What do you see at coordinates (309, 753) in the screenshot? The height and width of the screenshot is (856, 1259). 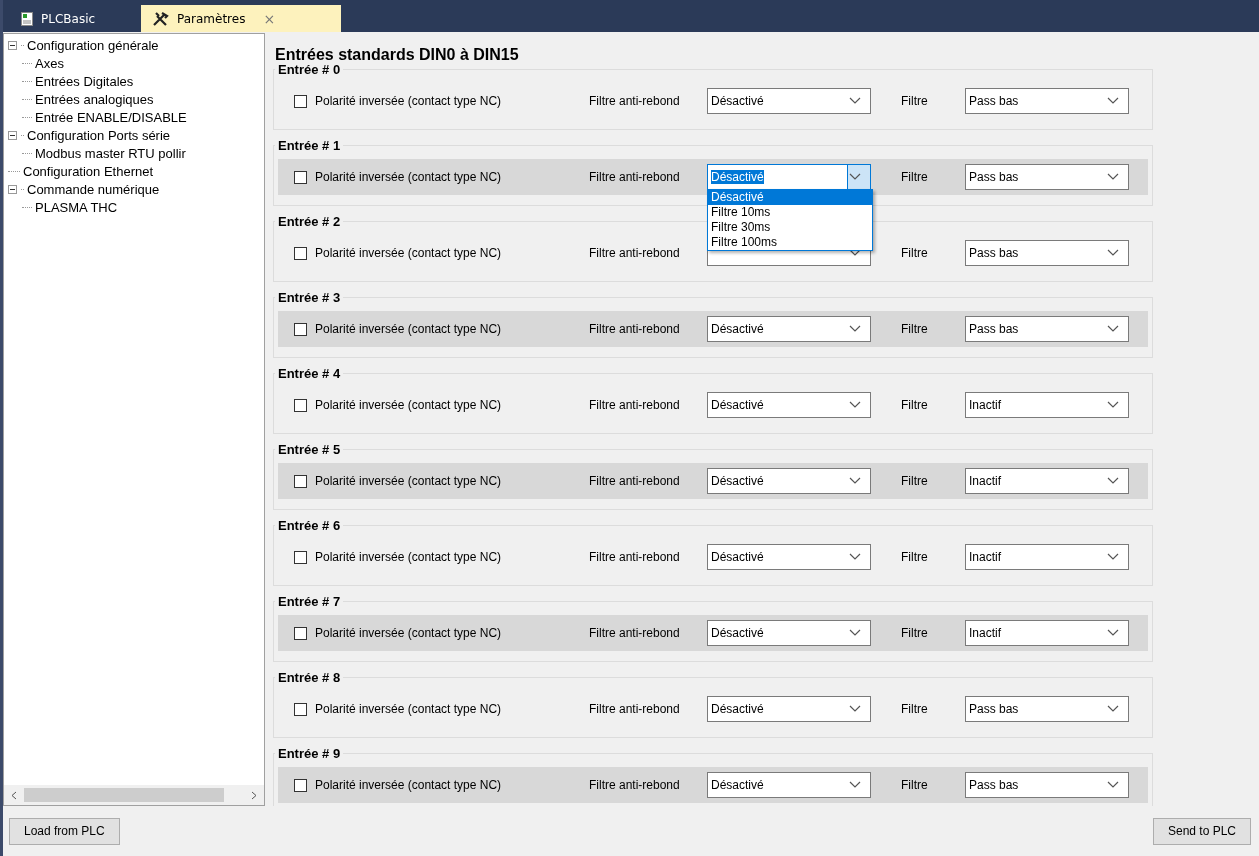 I see `group-title: Entrée # 9` at bounding box center [309, 753].